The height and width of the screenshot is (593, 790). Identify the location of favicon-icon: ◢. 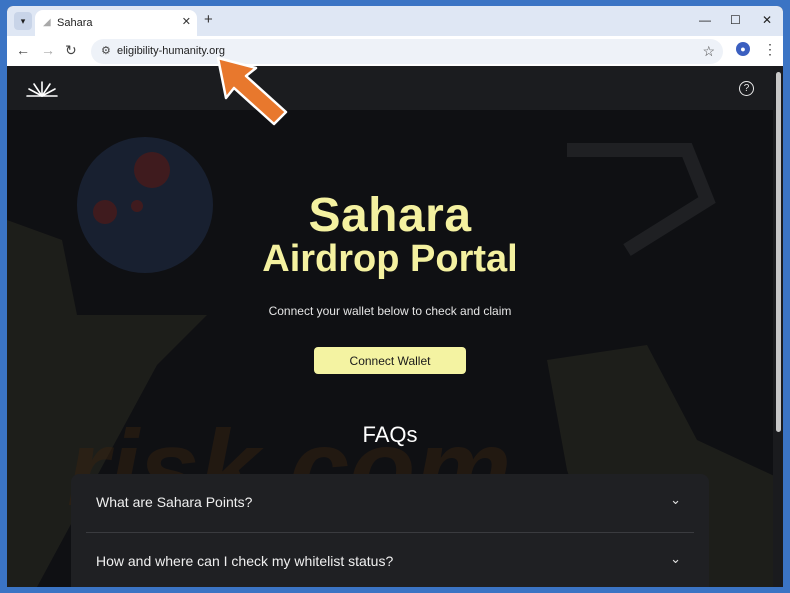
(47, 22).